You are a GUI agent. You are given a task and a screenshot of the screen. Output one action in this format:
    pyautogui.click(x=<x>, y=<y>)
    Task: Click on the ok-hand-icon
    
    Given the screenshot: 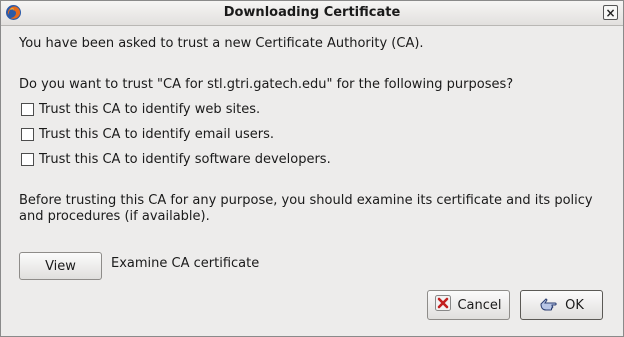 What is the action you would take?
    pyautogui.click(x=549, y=305)
    